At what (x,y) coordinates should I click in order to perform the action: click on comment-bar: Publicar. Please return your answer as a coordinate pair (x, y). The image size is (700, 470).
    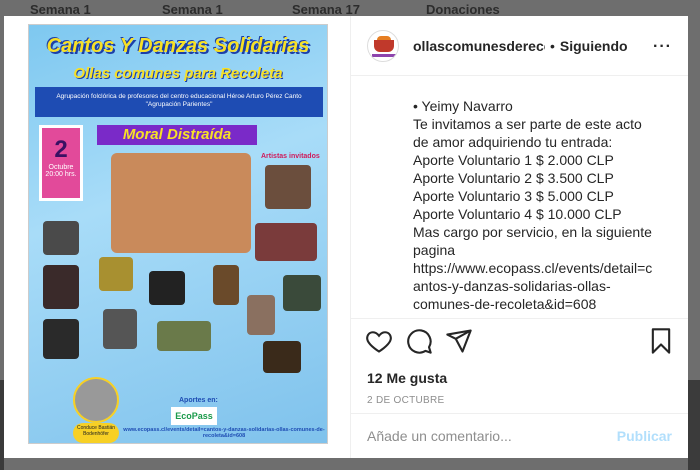
    Looking at the image, I should click on (519, 435).